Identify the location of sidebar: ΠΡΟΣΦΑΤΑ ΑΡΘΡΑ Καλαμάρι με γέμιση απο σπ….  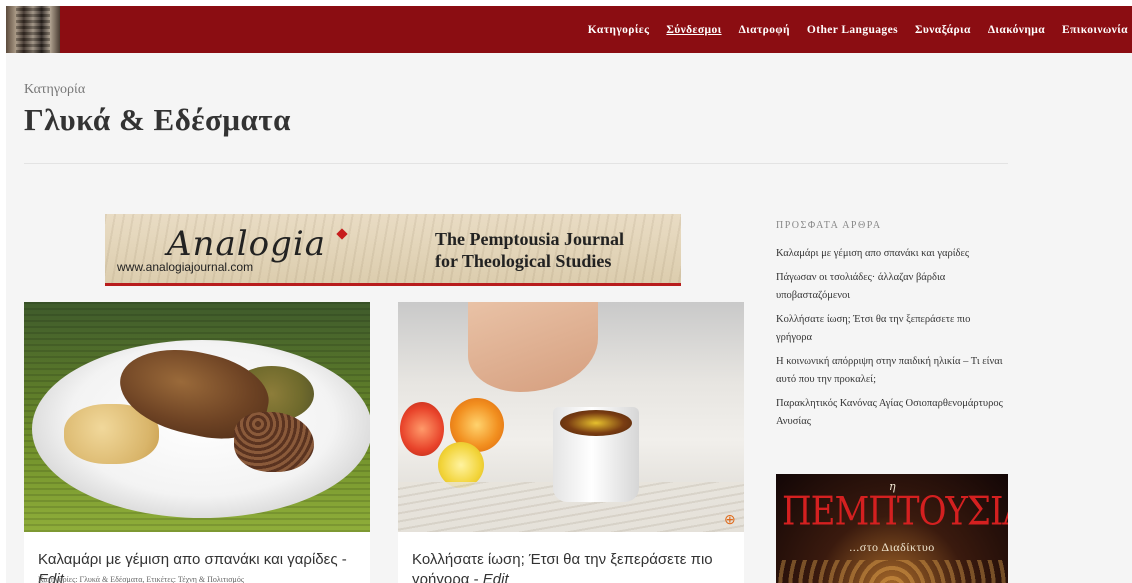
(896, 328).